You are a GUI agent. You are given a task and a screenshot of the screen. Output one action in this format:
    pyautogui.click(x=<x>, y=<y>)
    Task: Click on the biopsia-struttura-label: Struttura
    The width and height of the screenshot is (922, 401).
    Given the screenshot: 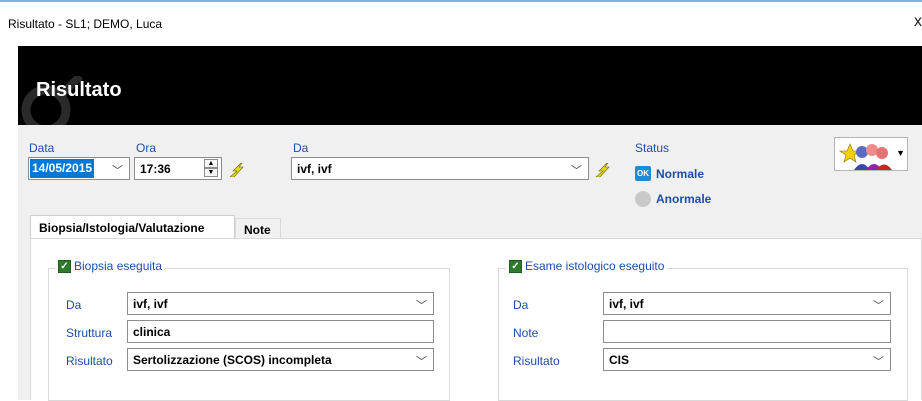 What is the action you would take?
    pyautogui.click(x=89, y=333)
    